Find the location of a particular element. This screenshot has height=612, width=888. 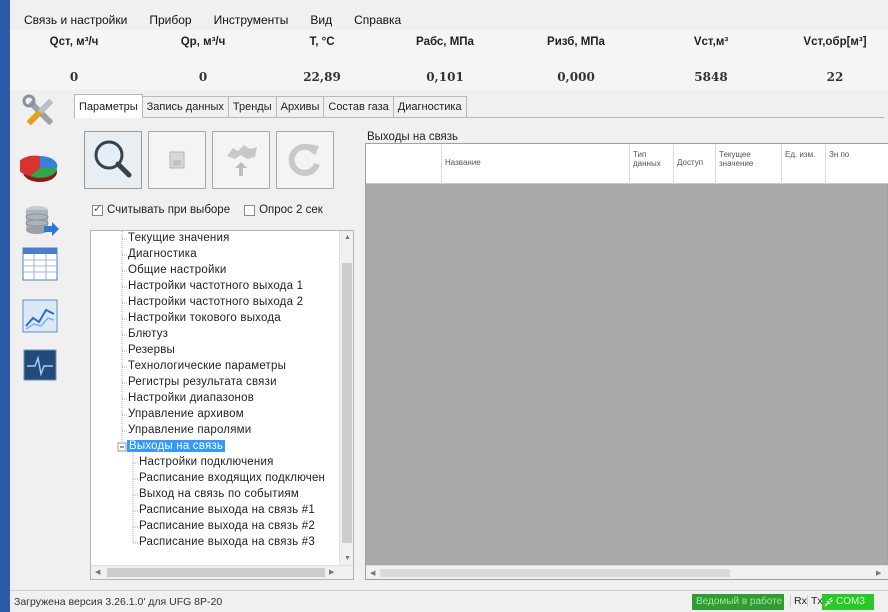

tree-item-freq-out-2: Настройки частотного выхода 2 is located at coordinates (215, 302).